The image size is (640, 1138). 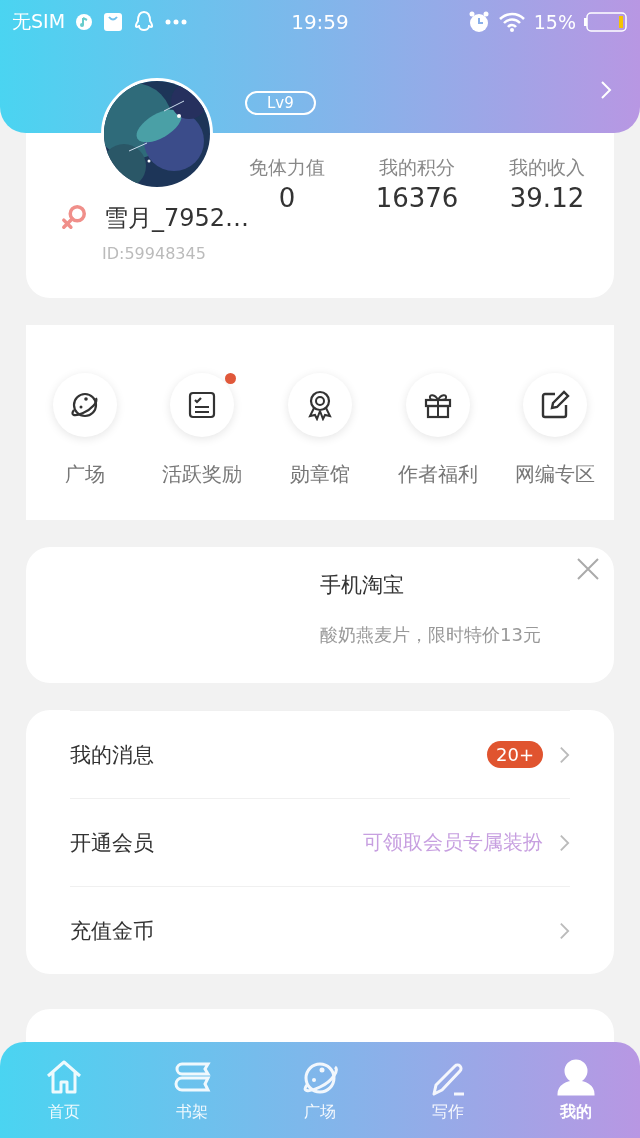 I want to click on shopping-bag-icon, so click(x=113, y=22).